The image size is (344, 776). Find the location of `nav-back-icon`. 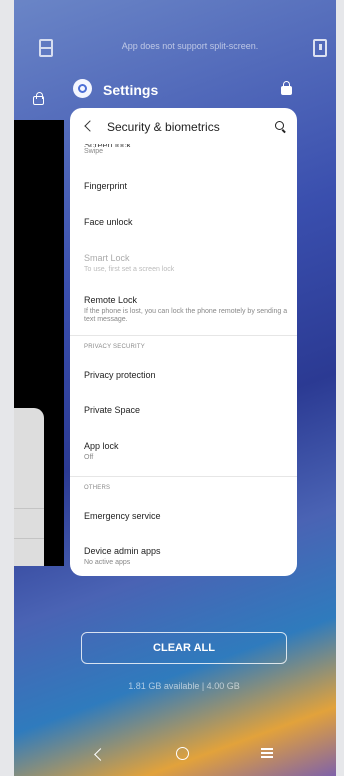

nav-back-icon is located at coordinates (100, 754).